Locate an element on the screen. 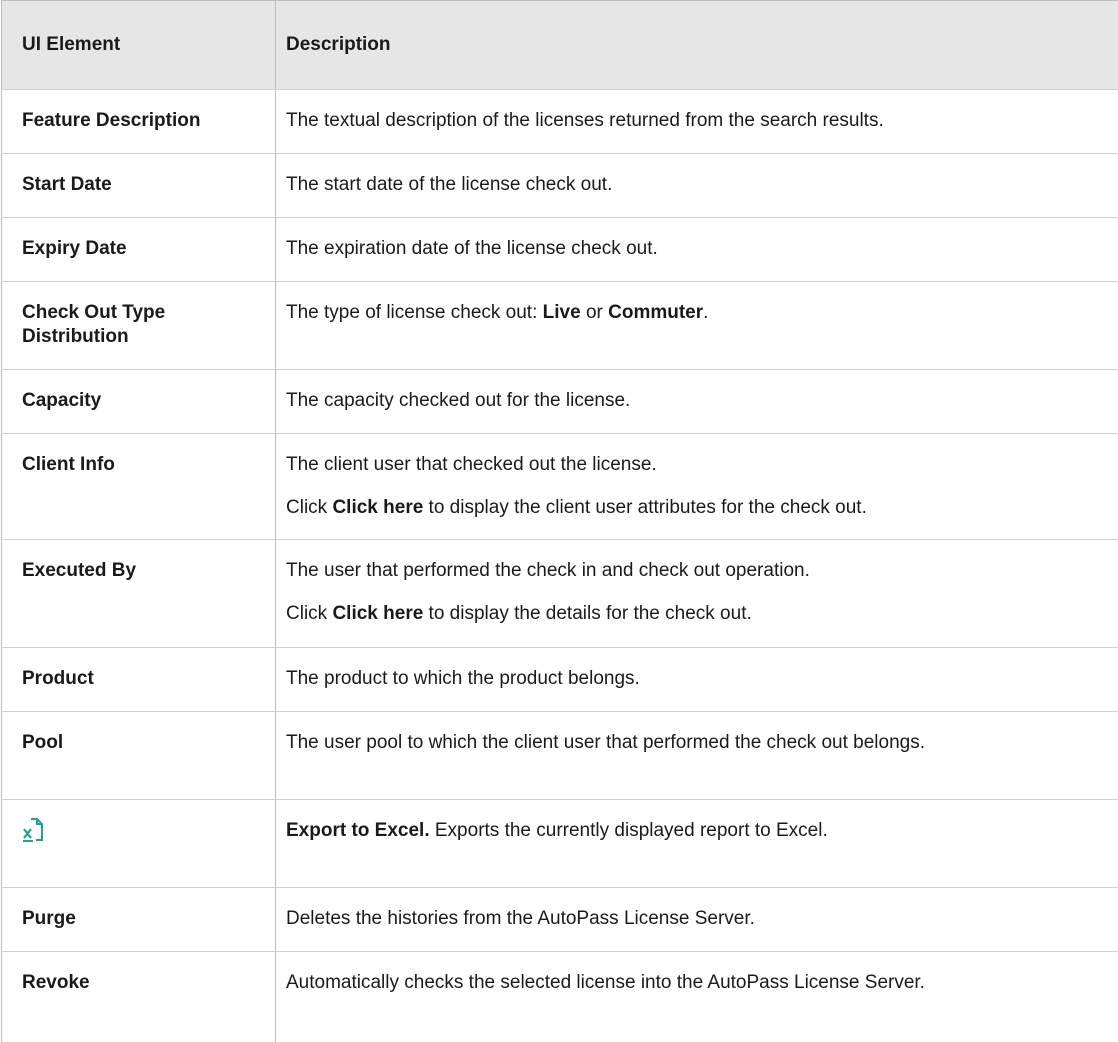 Image resolution: width=1118 pixels, height=1042 pixels. description-text-part: or is located at coordinates (594, 312).